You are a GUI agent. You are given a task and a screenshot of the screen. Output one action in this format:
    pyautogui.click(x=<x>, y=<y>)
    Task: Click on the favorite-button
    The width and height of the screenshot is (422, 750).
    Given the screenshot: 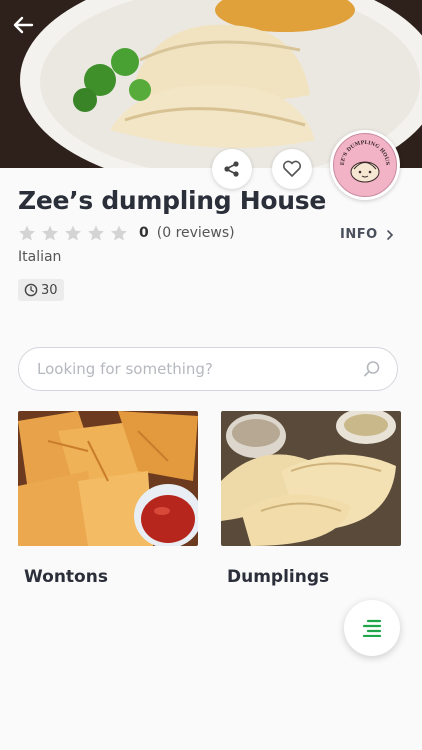 What is the action you would take?
    pyautogui.click(x=292, y=169)
    